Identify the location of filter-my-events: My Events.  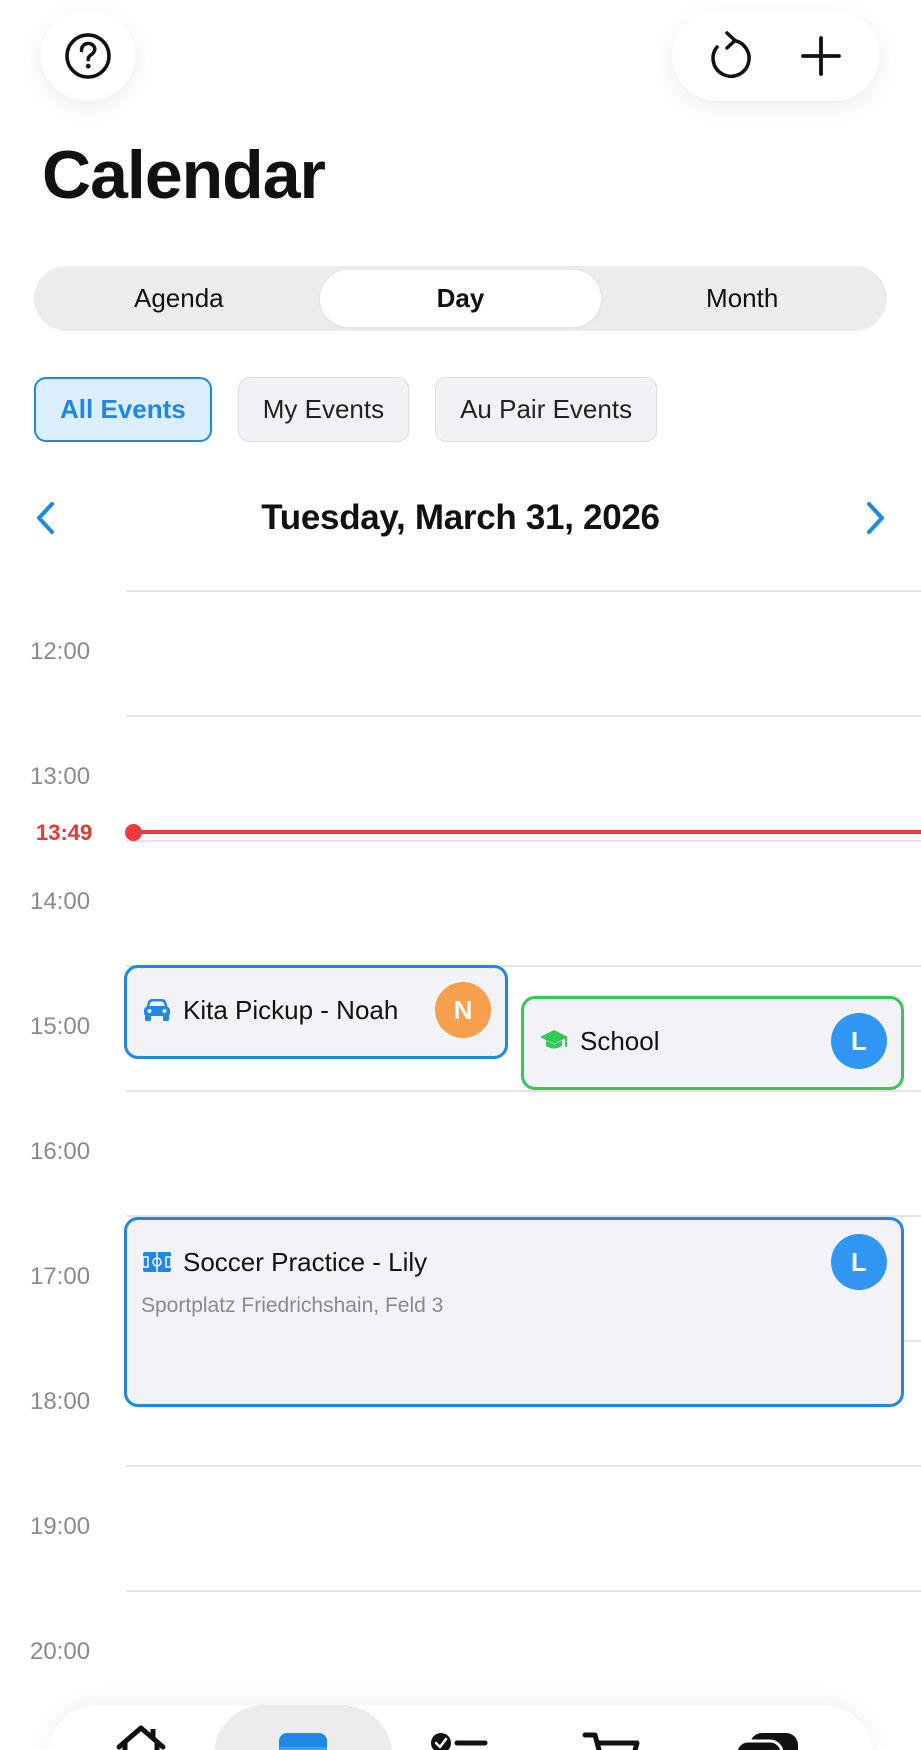
(323, 409).